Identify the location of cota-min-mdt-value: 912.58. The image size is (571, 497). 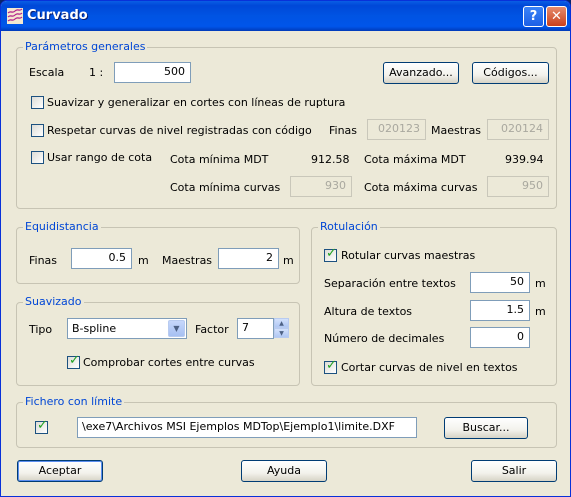
(330, 159).